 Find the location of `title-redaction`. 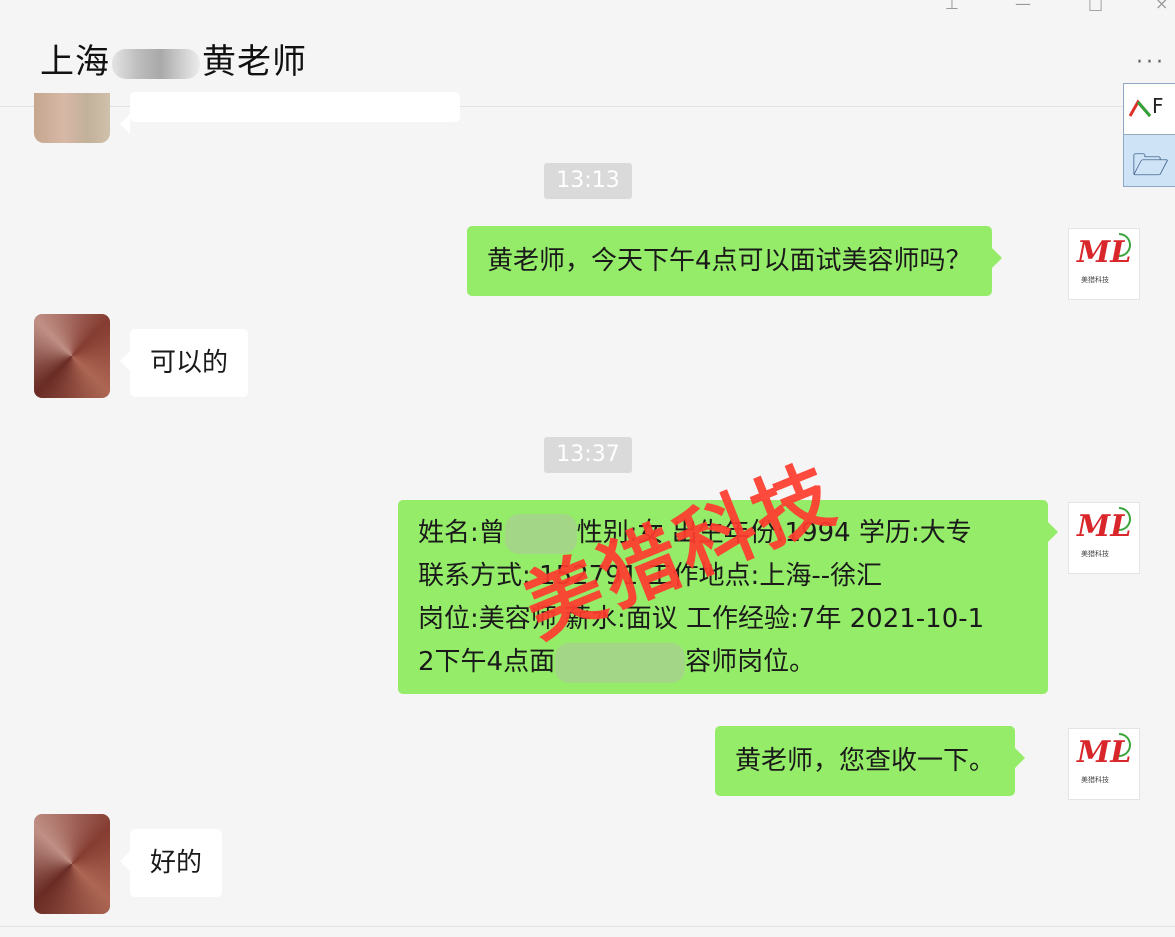

title-redaction is located at coordinates (156, 63).